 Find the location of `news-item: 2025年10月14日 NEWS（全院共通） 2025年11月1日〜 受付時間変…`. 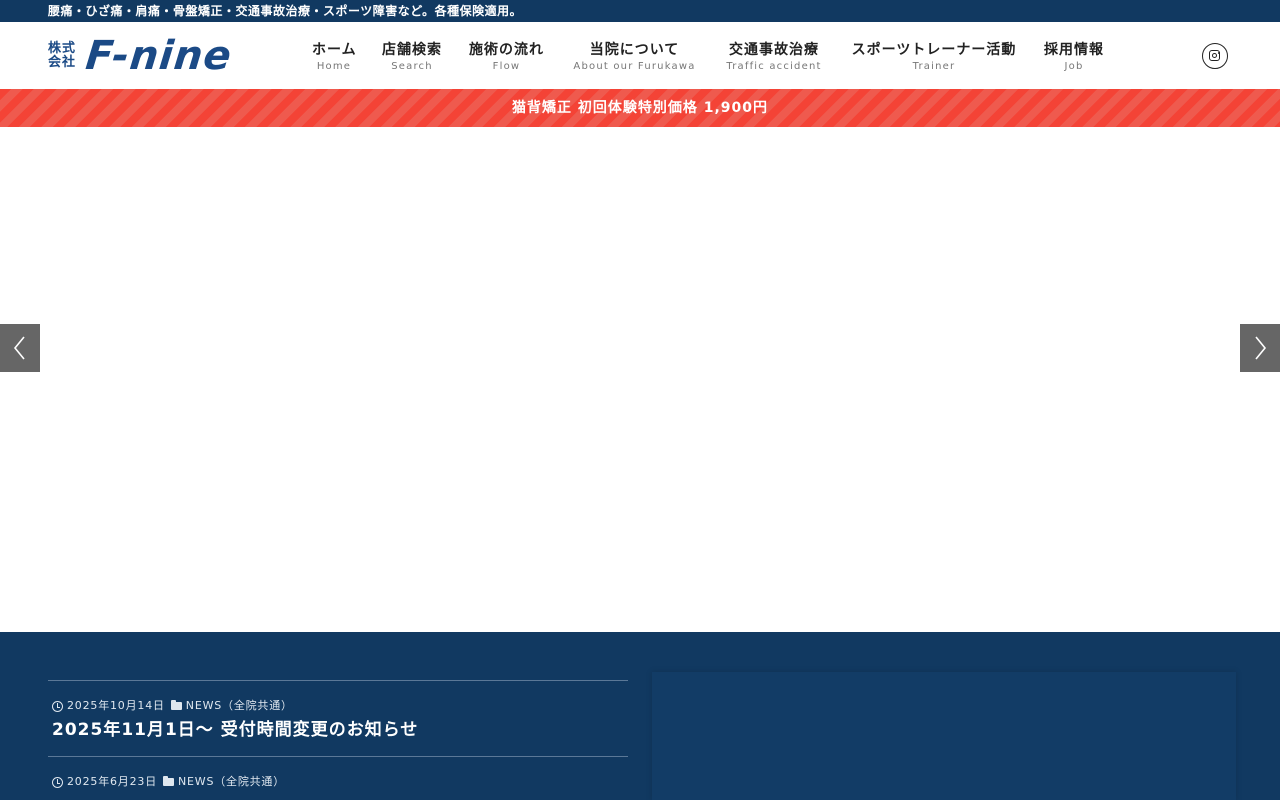

news-item: 2025年10月14日 NEWS（全院共通） 2025年11月1日〜 受付時間変… is located at coordinates (338, 718).